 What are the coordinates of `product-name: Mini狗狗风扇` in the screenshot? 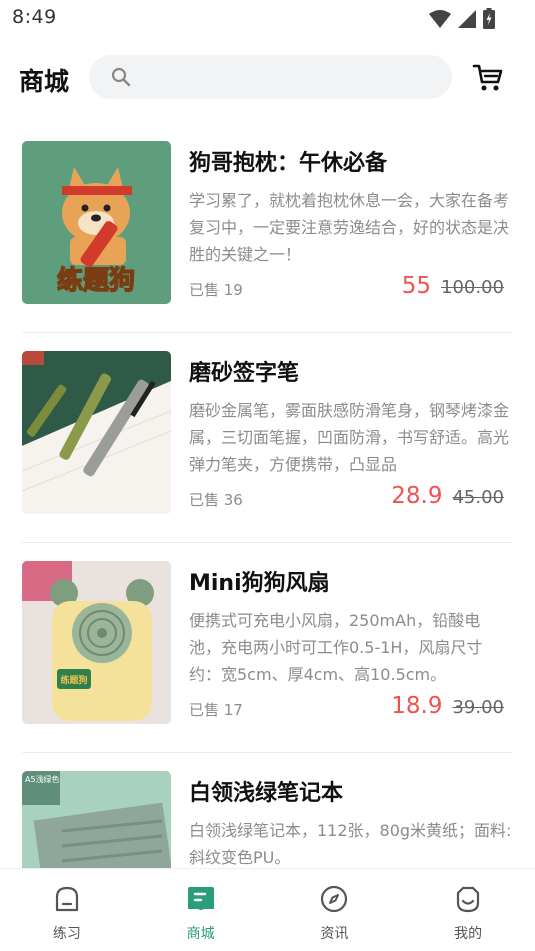 It's located at (259, 581).